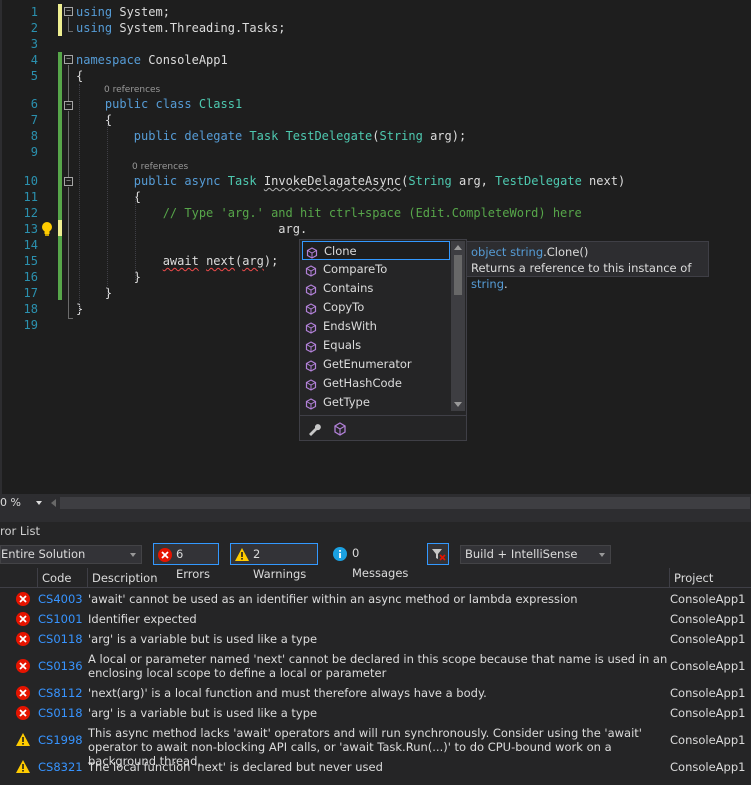 The width and height of the screenshot is (751, 785). I want to click on messages-filter-button: 0 Messages, so click(373, 561).